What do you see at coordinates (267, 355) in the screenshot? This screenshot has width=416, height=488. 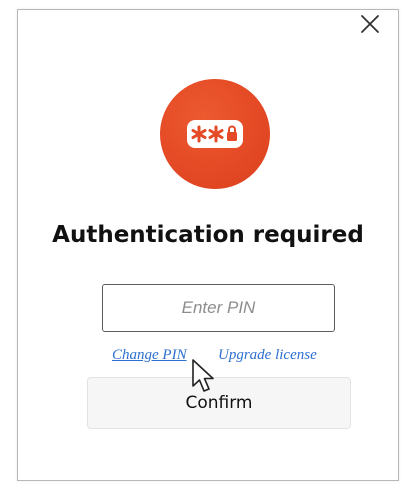 I see `upgrade-license-link: Upgrade license` at bounding box center [267, 355].